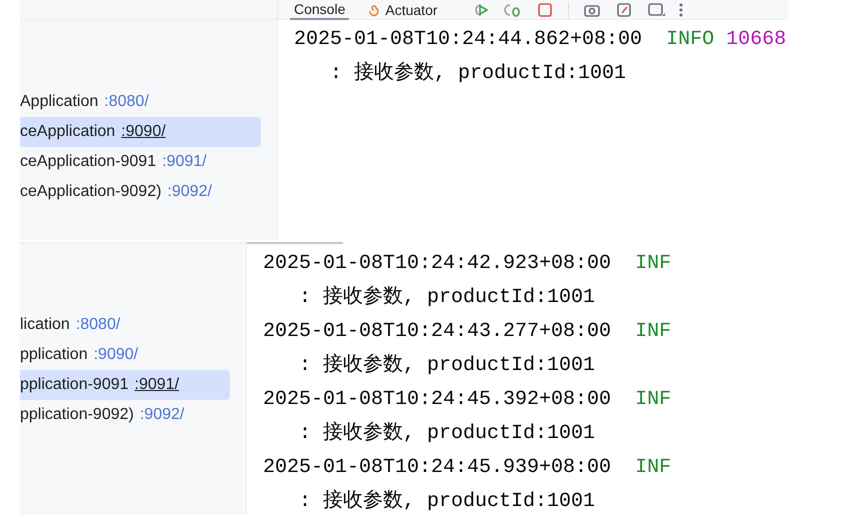 Image resolution: width=862 pixels, height=521 pixels. I want to click on layout-icon, so click(655, 10).